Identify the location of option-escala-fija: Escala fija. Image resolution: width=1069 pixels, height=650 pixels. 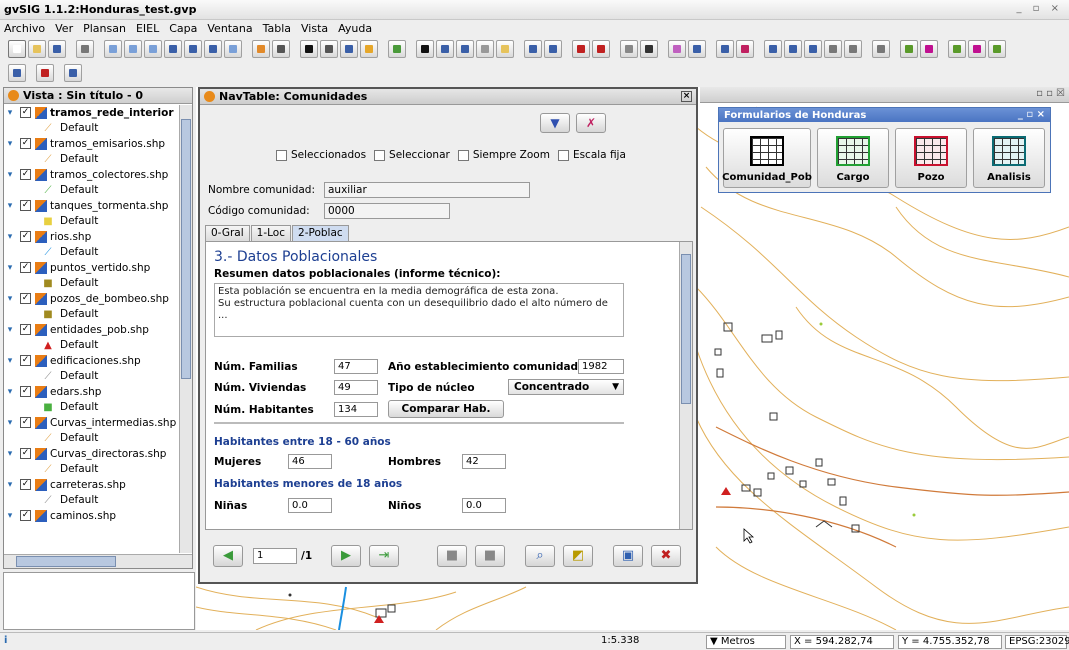
(591, 155).